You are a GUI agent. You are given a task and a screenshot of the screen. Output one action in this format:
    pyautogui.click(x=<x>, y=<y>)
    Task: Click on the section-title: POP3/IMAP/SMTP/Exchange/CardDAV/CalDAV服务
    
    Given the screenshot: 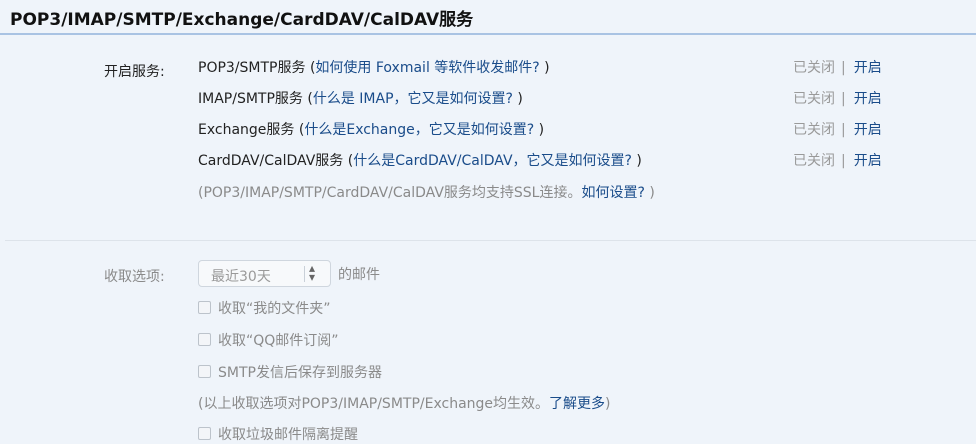 What is the action you would take?
    pyautogui.click(x=242, y=20)
    